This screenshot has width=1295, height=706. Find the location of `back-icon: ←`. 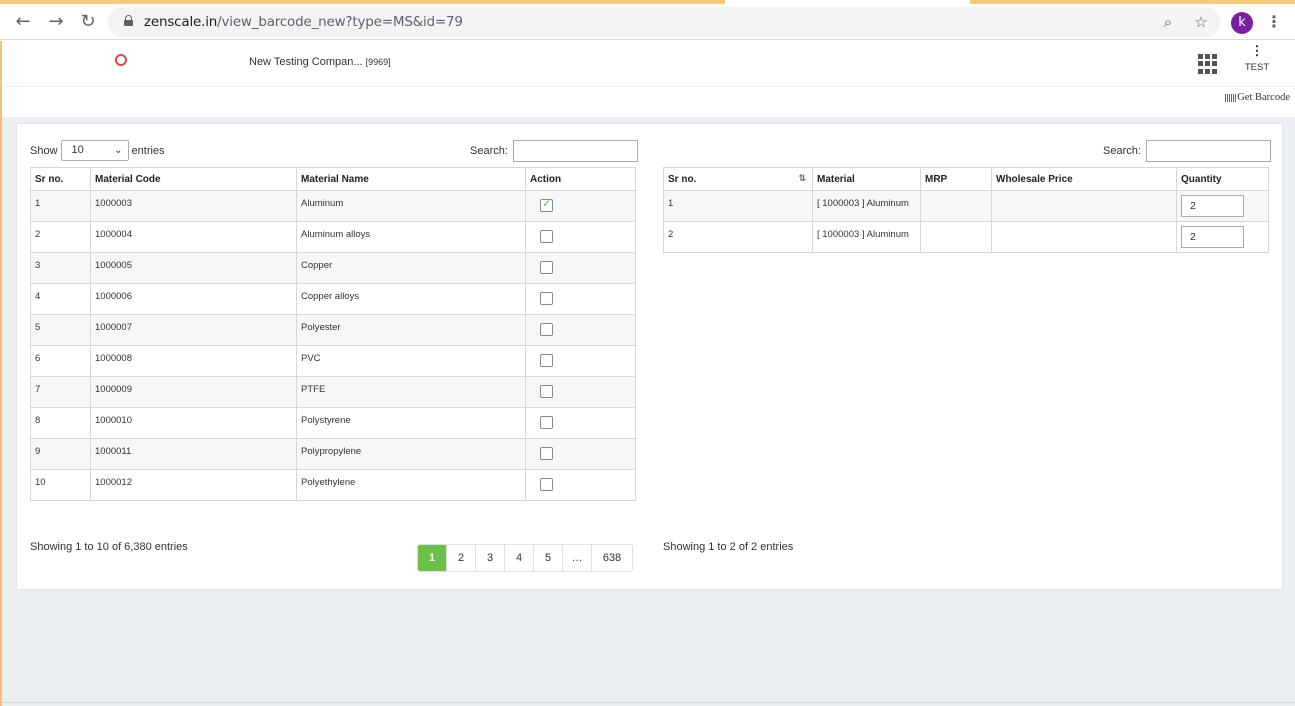

back-icon: ← is located at coordinates (23, 22).